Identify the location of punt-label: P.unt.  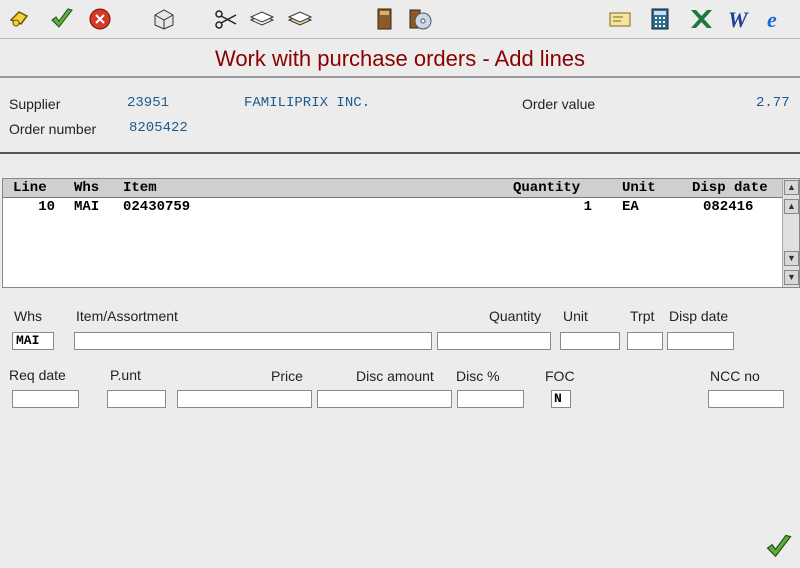
(125, 375).